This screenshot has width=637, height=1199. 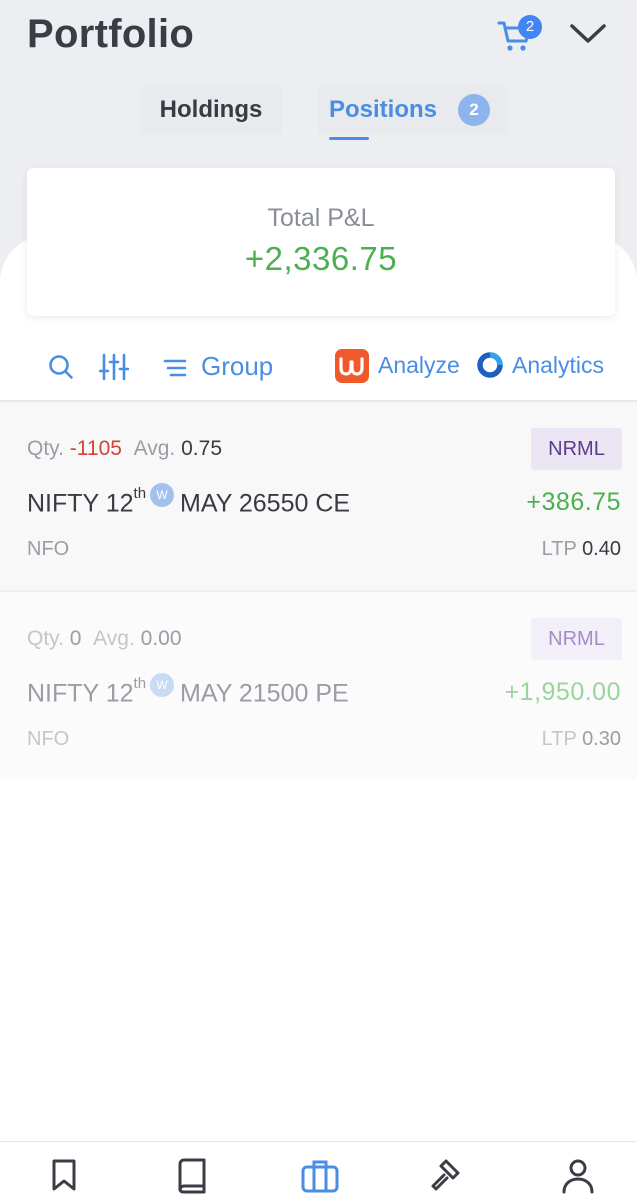 What do you see at coordinates (562, 692) in the screenshot?
I see `position-pnl: +1,950.00` at bounding box center [562, 692].